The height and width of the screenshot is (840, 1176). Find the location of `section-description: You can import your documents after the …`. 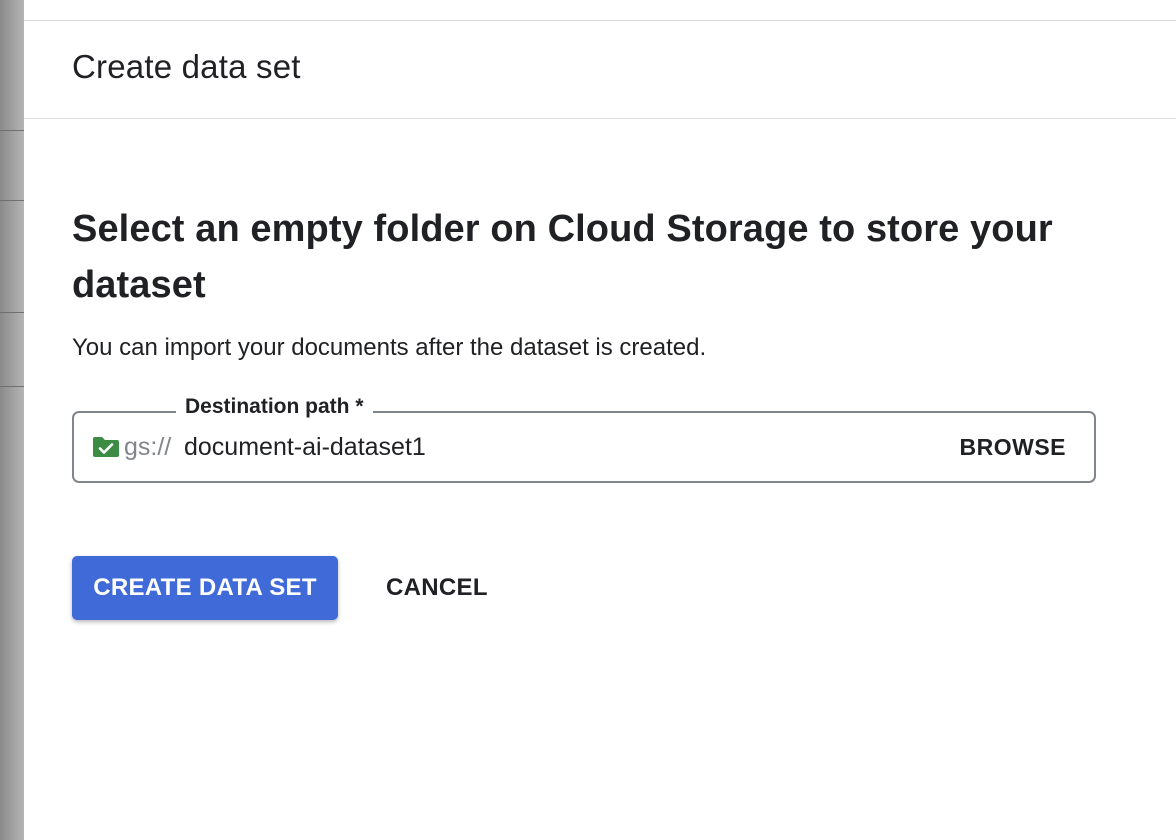

section-description: You can import your documents after the … is located at coordinates (389, 347).